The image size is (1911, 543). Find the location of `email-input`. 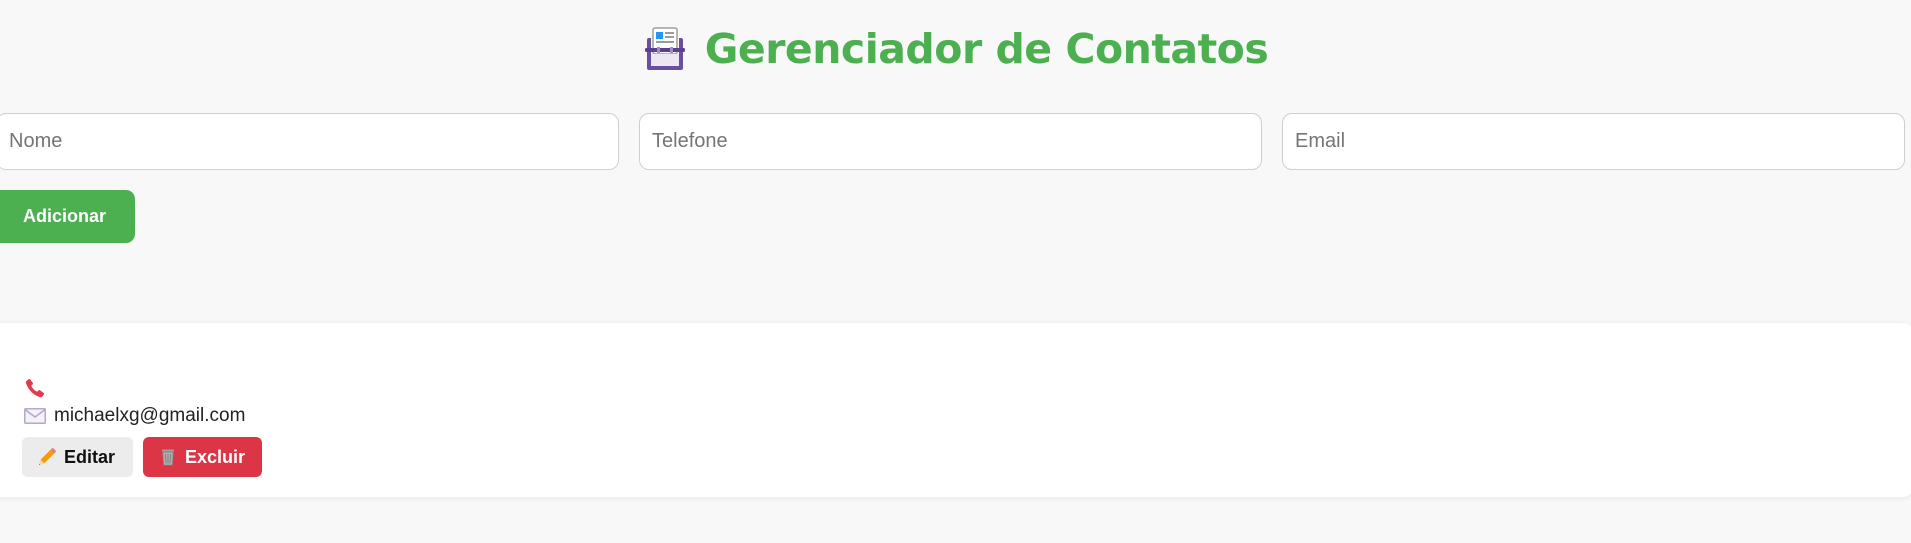

email-input is located at coordinates (1593, 141).